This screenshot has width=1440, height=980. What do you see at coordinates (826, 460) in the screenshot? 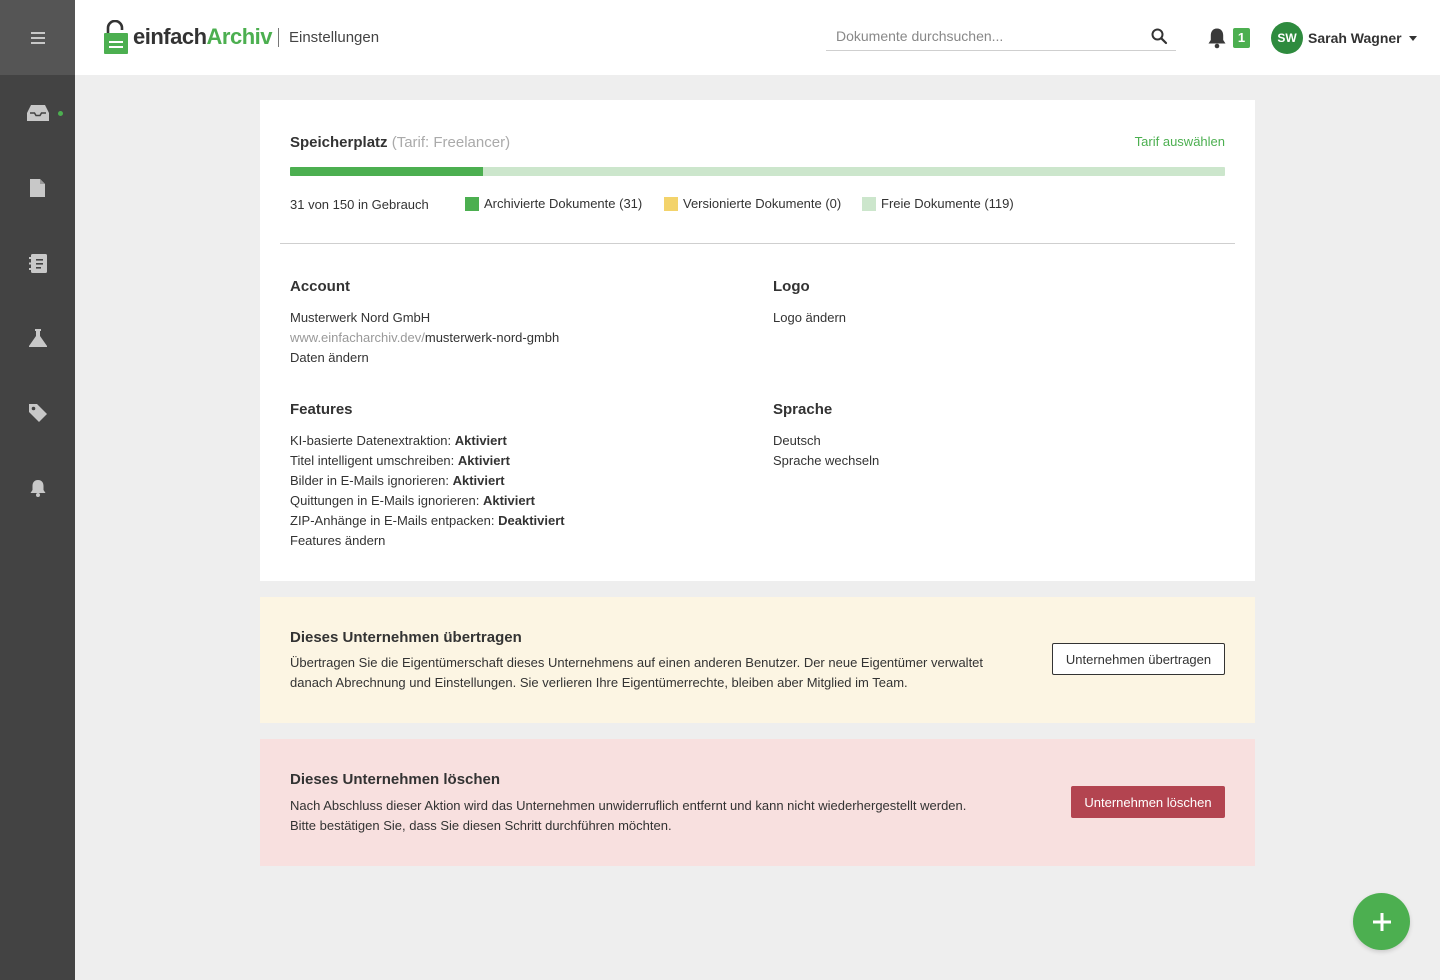
I see `change-language-link: Sprache wechseln` at bounding box center [826, 460].